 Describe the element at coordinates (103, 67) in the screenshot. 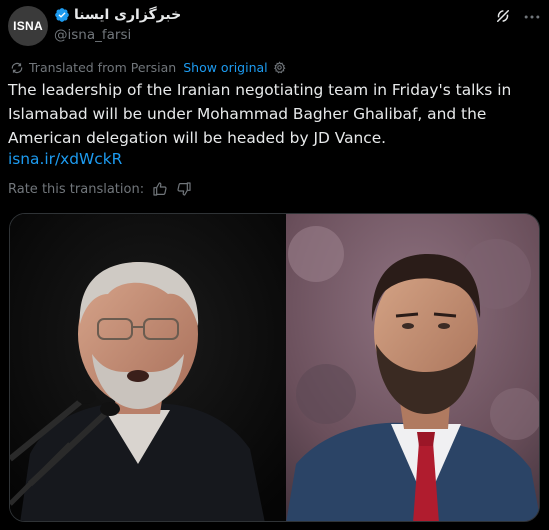

I see `translation-label: Translated from Persian` at that location.